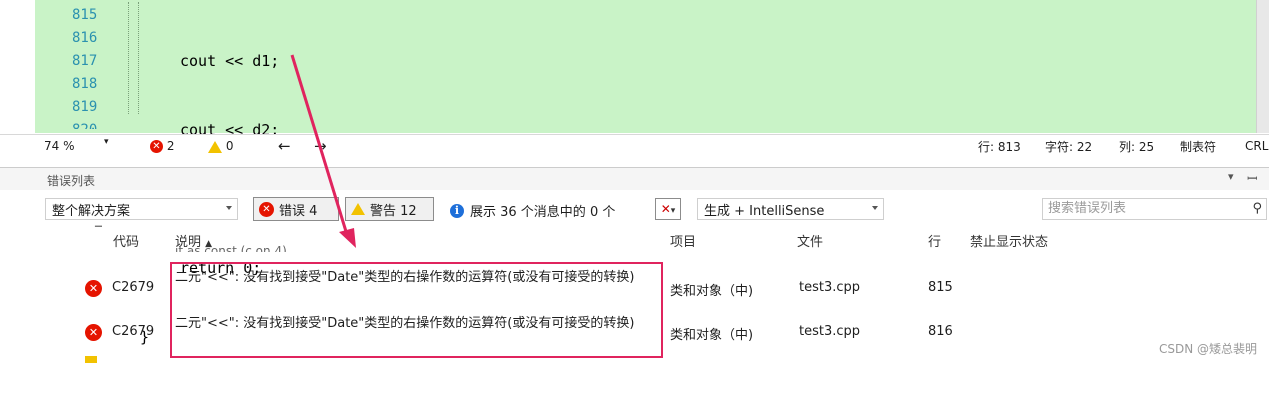 This screenshot has width=1269, height=395. I want to click on watermark: CSDN @矮总裴明, so click(1207, 349).